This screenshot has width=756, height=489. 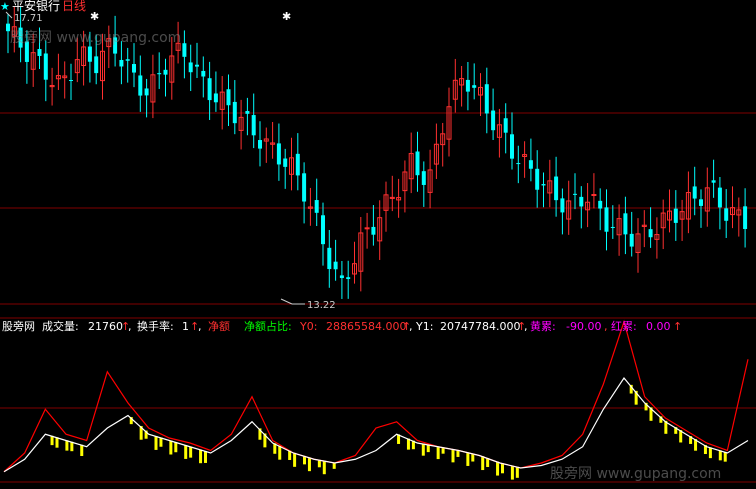 What do you see at coordinates (268, 326) in the screenshot?
I see `net-ratio-label: 净额占比:` at bounding box center [268, 326].